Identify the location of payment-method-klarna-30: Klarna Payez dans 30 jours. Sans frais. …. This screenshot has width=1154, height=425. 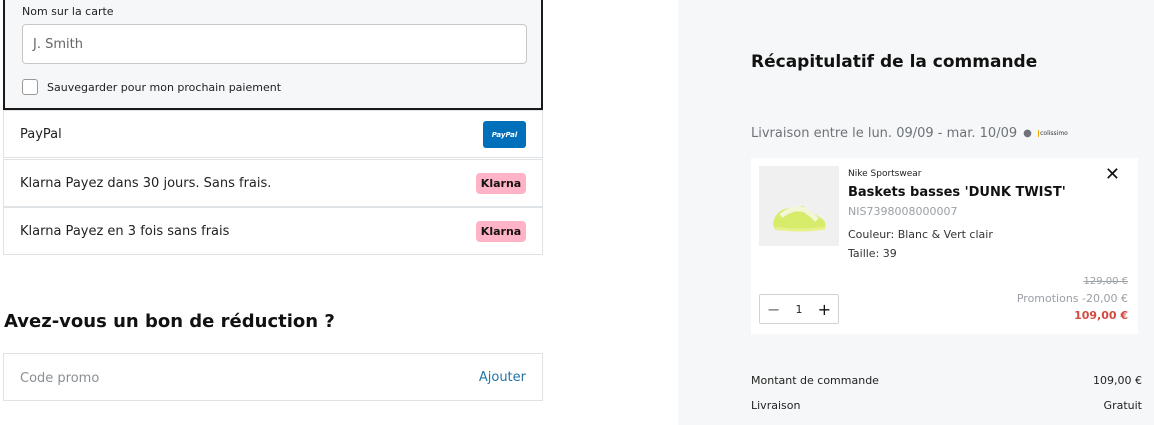
(273, 183).